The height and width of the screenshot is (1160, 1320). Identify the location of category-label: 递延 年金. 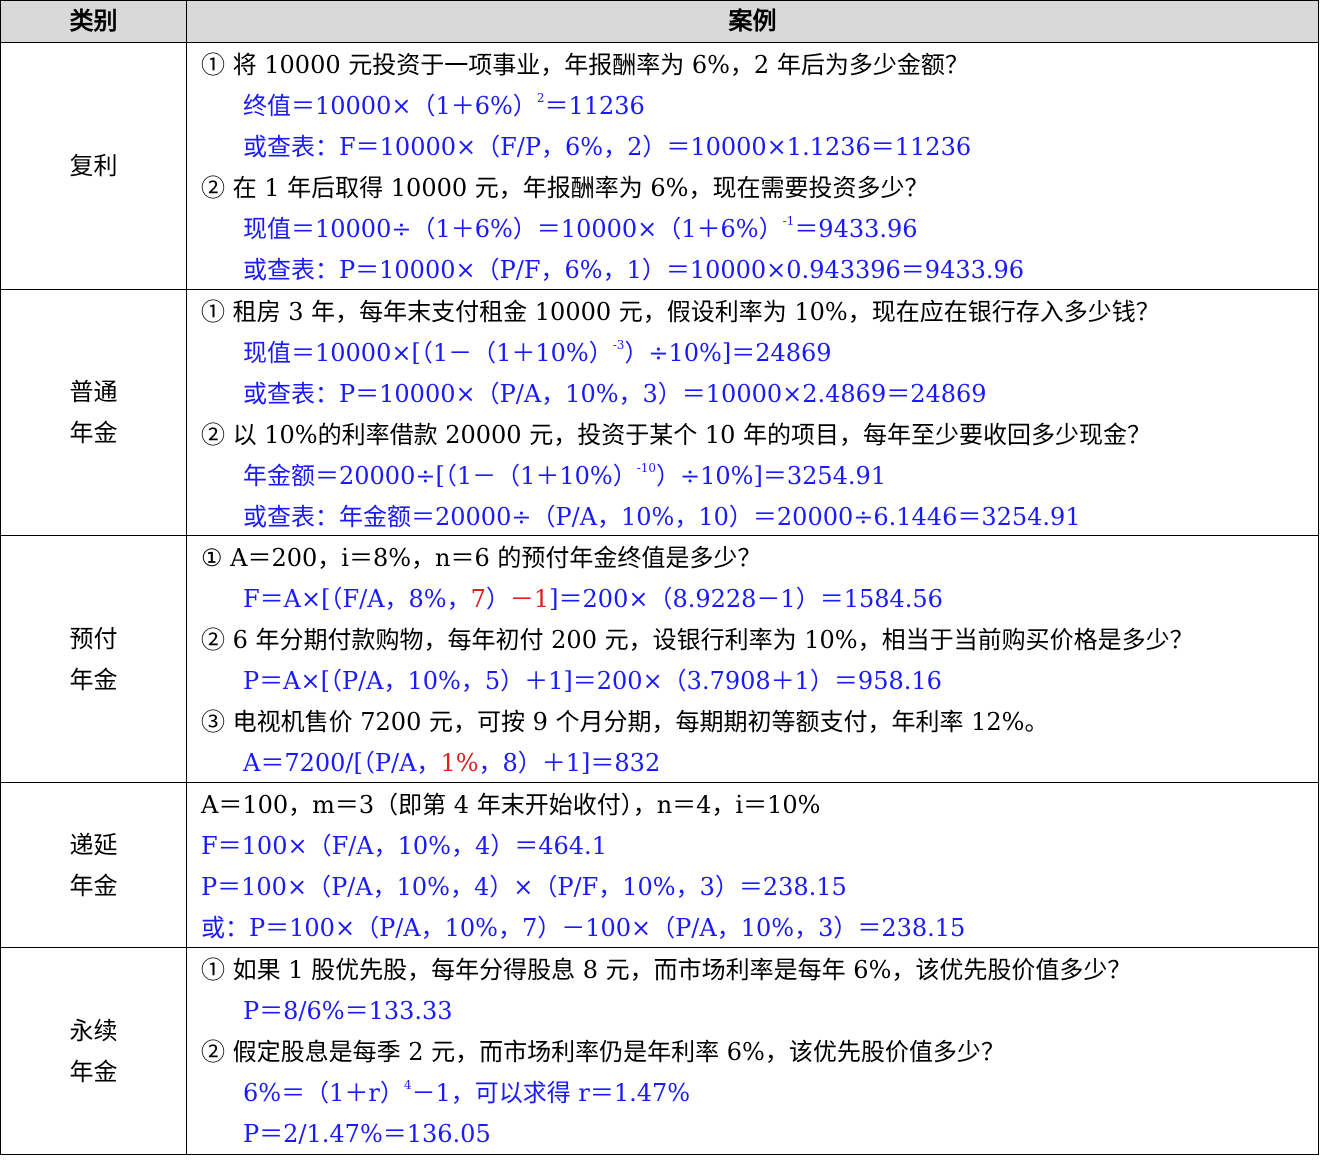
(94, 866).